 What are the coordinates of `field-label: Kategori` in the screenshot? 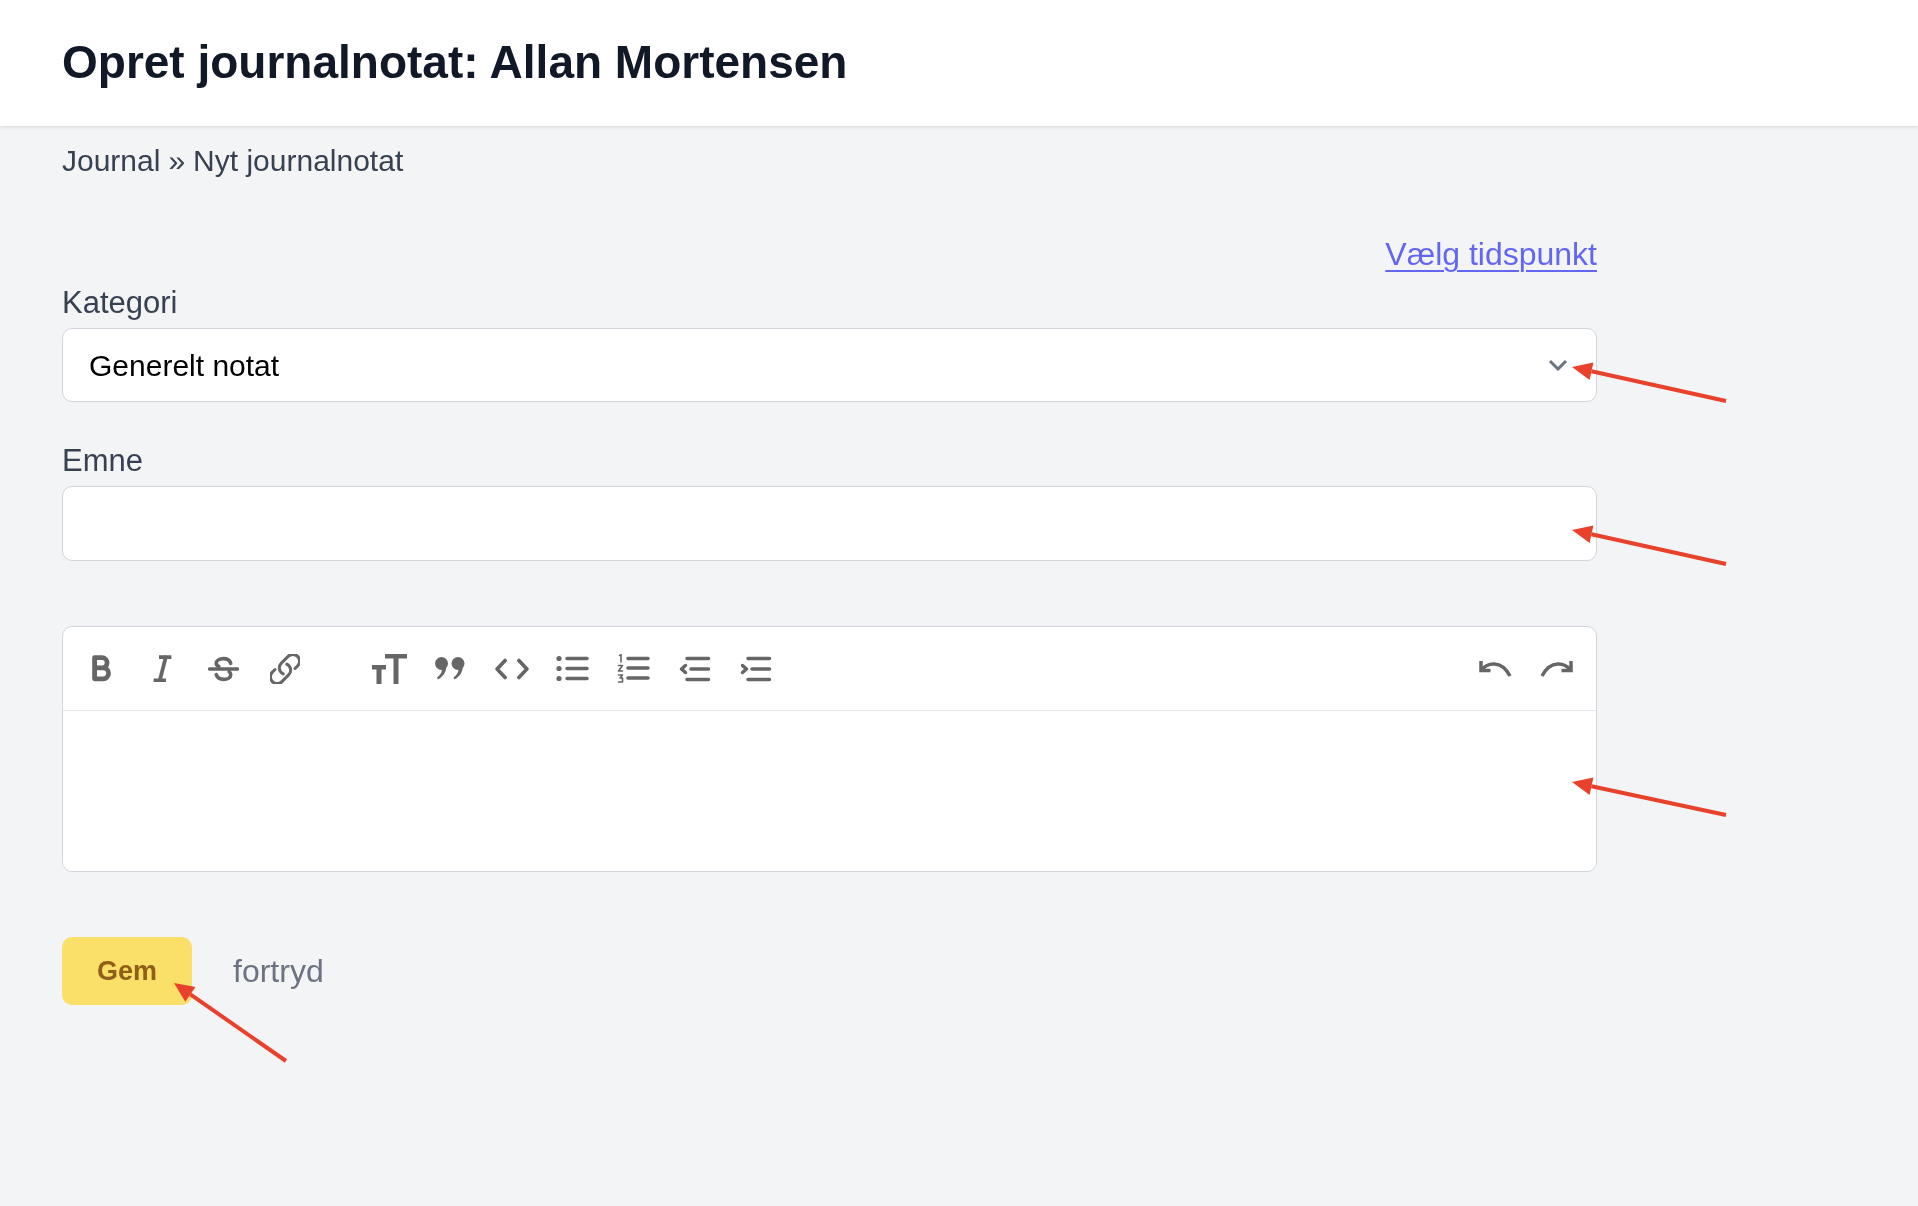 It's located at (120, 303).